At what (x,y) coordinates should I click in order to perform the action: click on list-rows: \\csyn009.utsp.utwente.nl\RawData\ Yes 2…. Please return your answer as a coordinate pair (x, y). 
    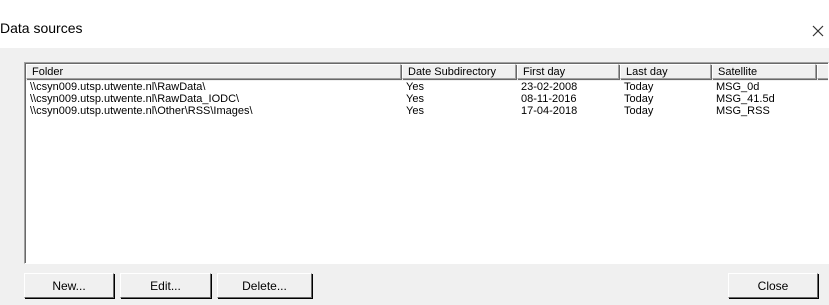
    Looking at the image, I should click on (427, 99).